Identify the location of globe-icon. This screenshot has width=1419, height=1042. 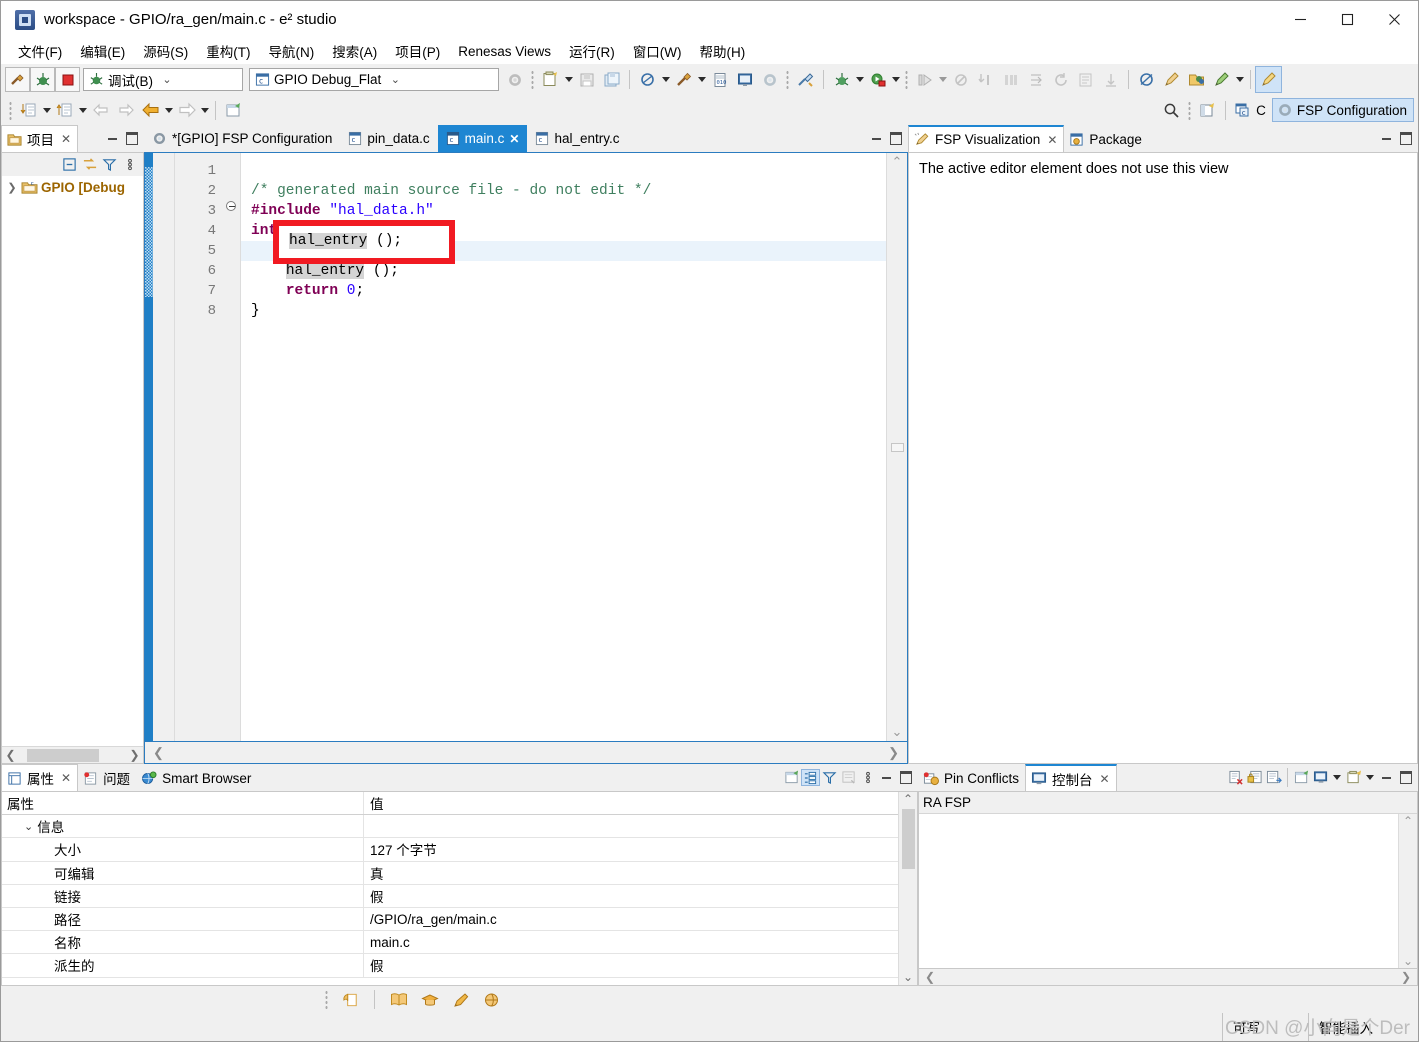
(491, 999).